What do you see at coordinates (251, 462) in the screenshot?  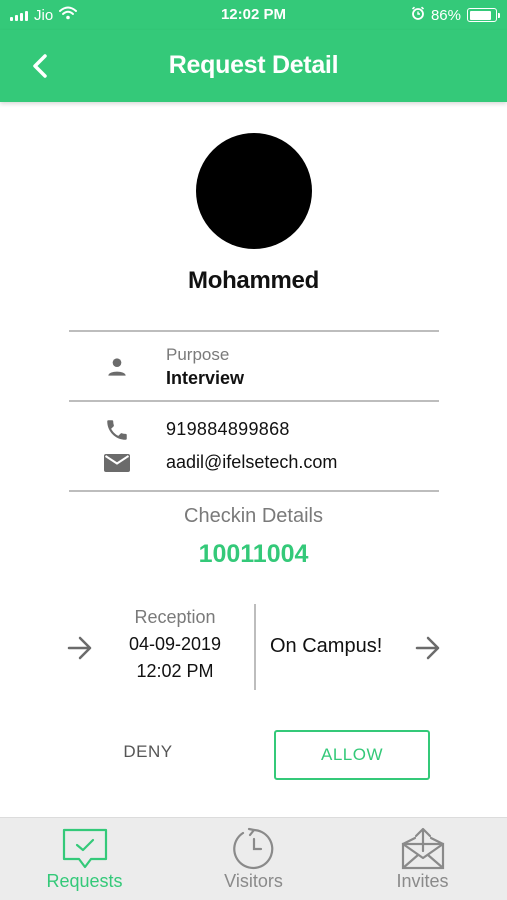 I see `email-address: aadil@ifelsetech.com` at bounding box center [251, 462].